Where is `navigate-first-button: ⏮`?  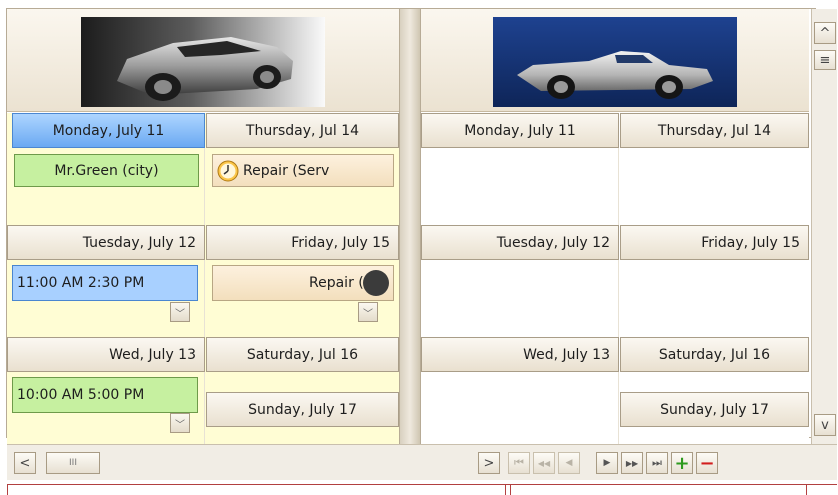
navigate-first-button: ⏮ is located at coordinates (519, 463).